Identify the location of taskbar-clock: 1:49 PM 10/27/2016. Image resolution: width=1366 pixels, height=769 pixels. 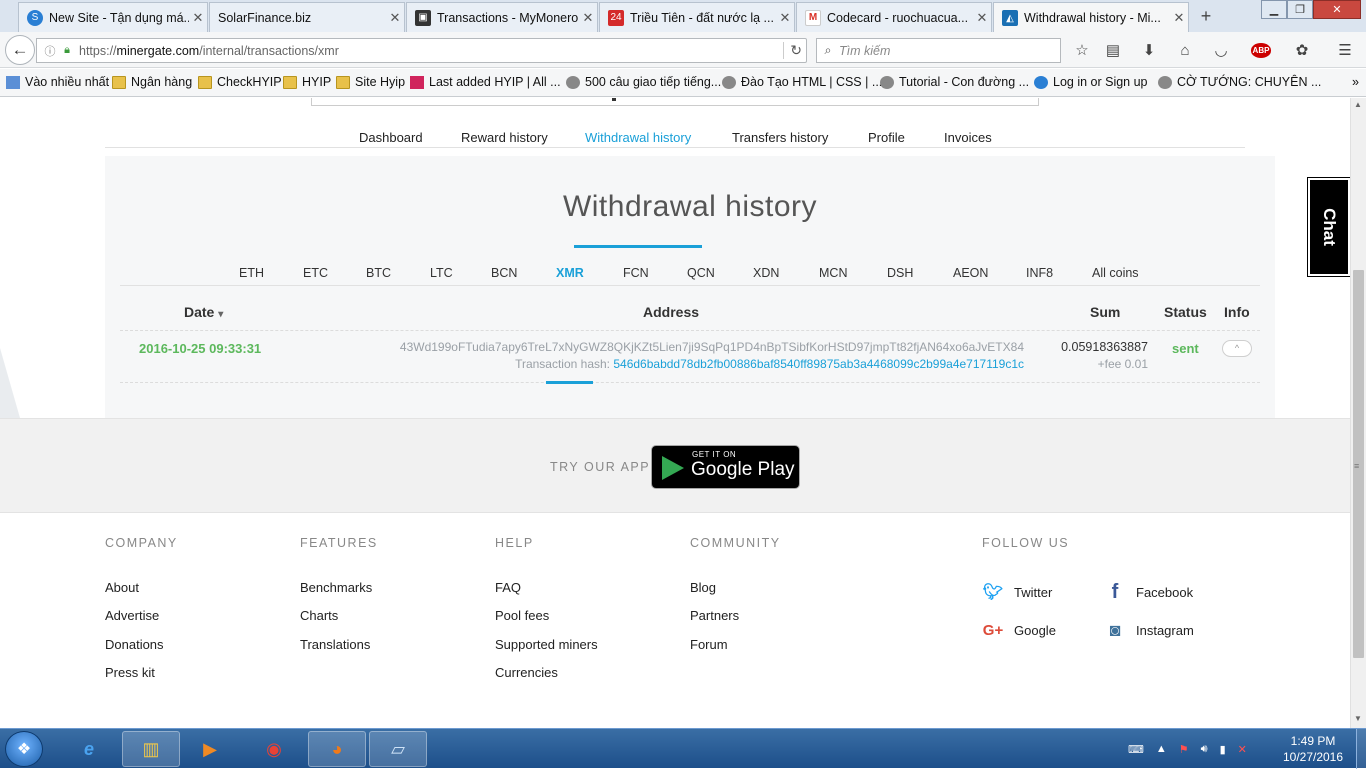
(1313, 749).